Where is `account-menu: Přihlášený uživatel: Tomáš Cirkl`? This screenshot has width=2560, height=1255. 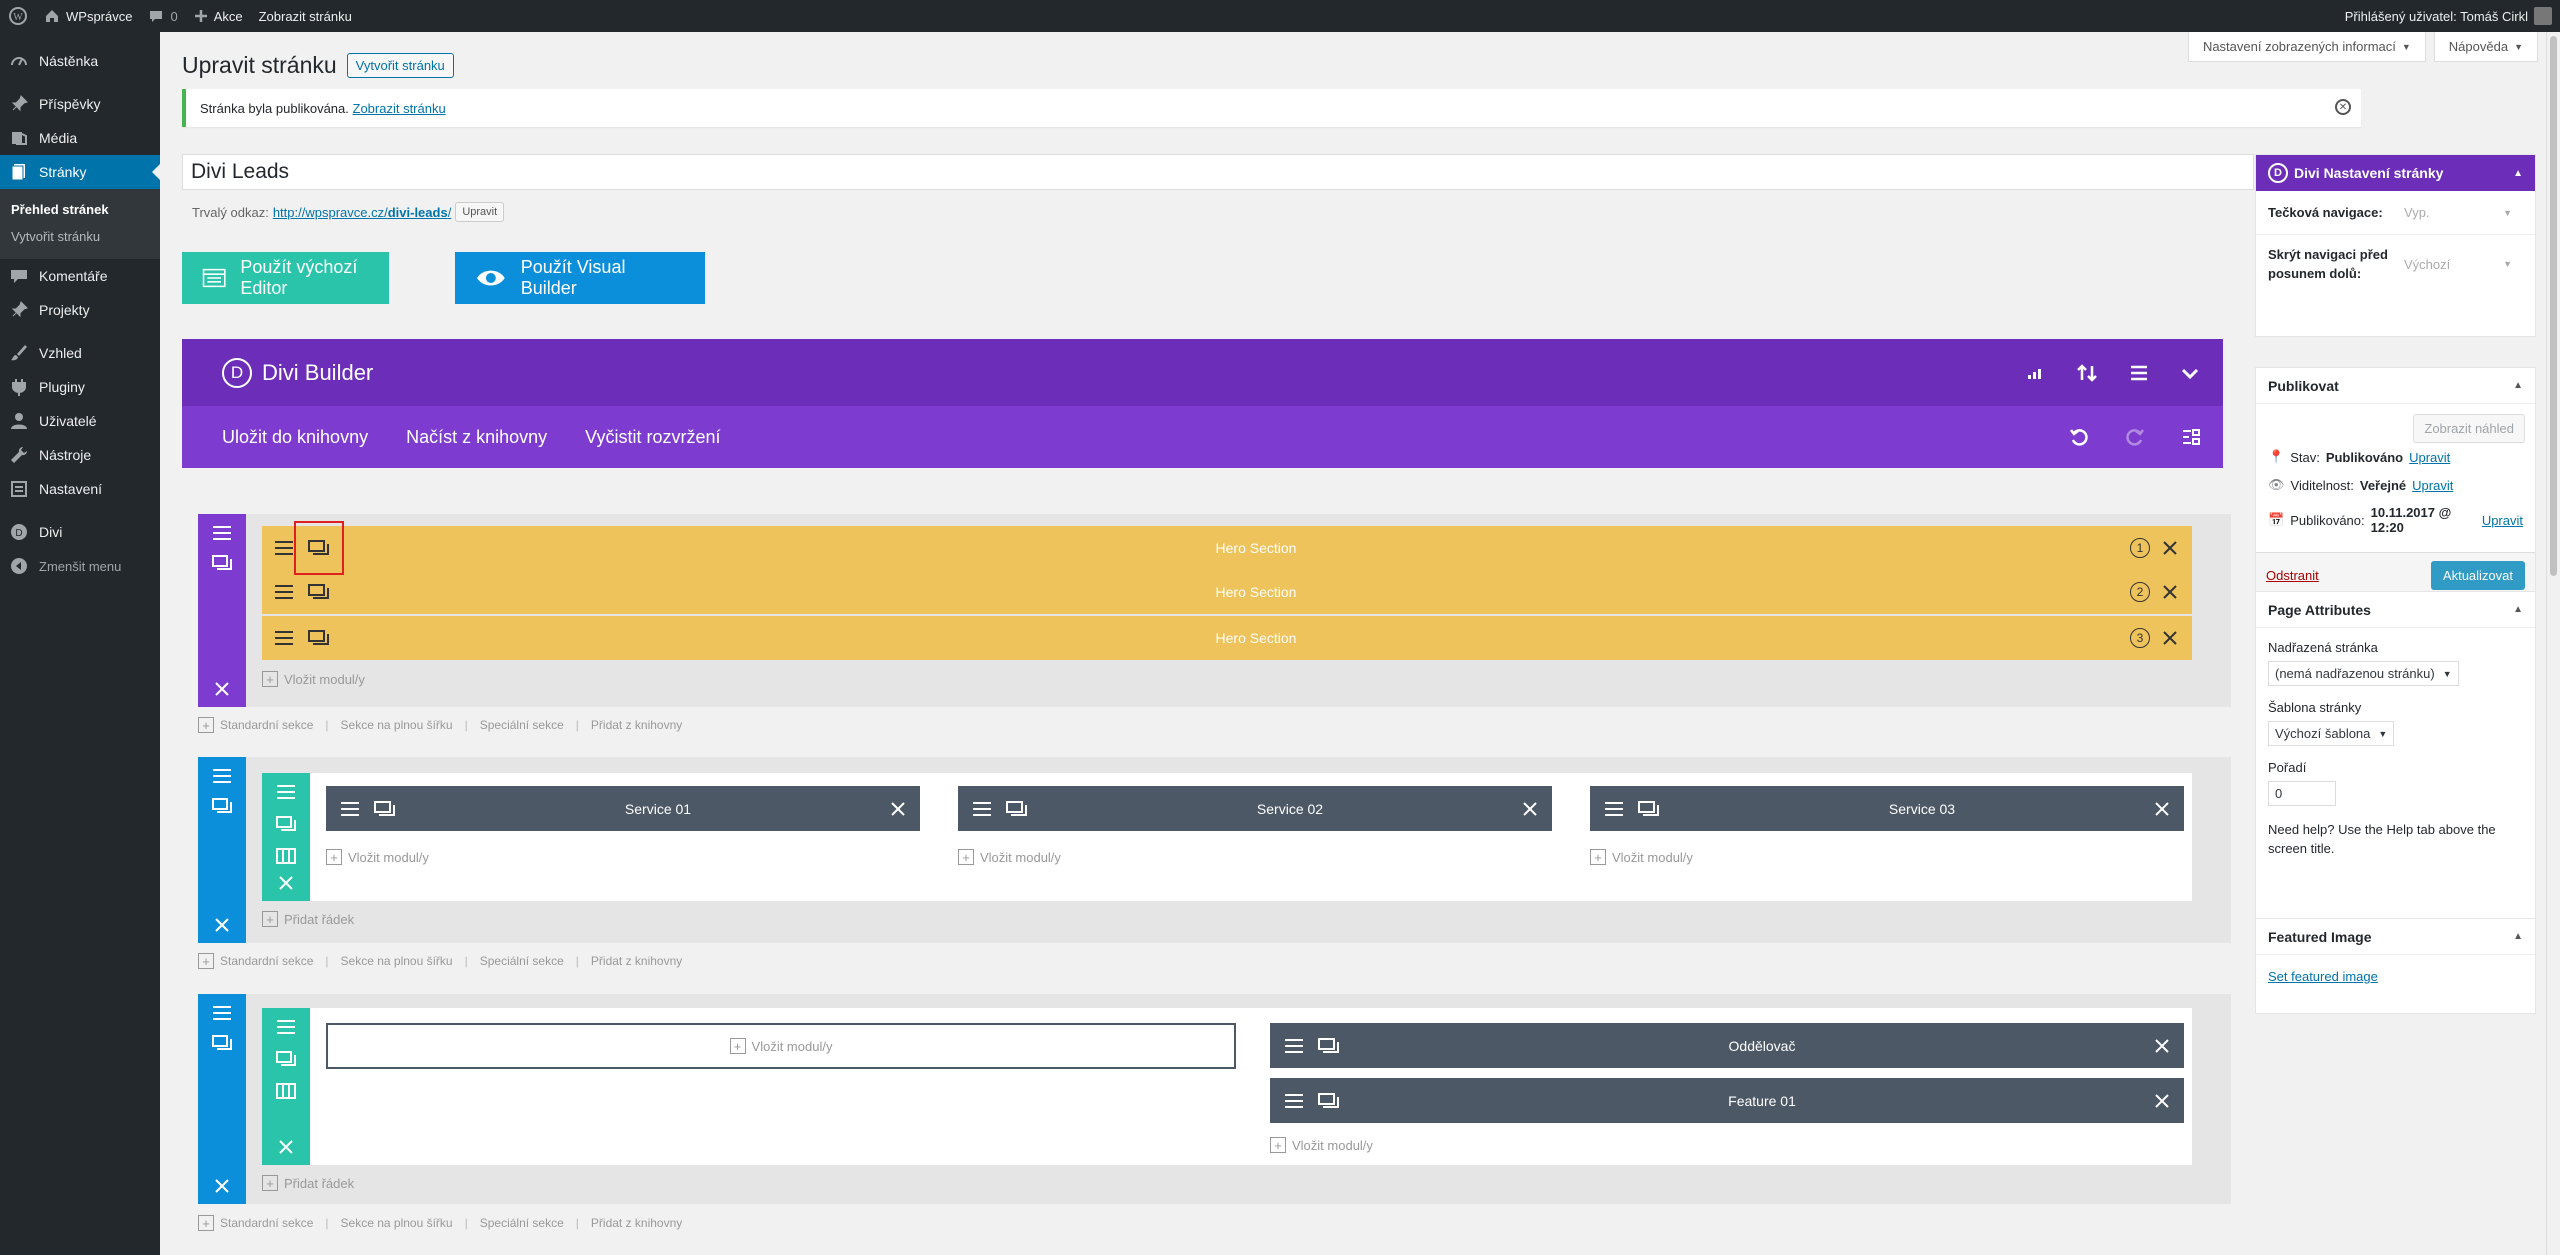 account-menu: Přihlášený uživatel: Tomáš Cirkl is located at coordinates (2448, 16).